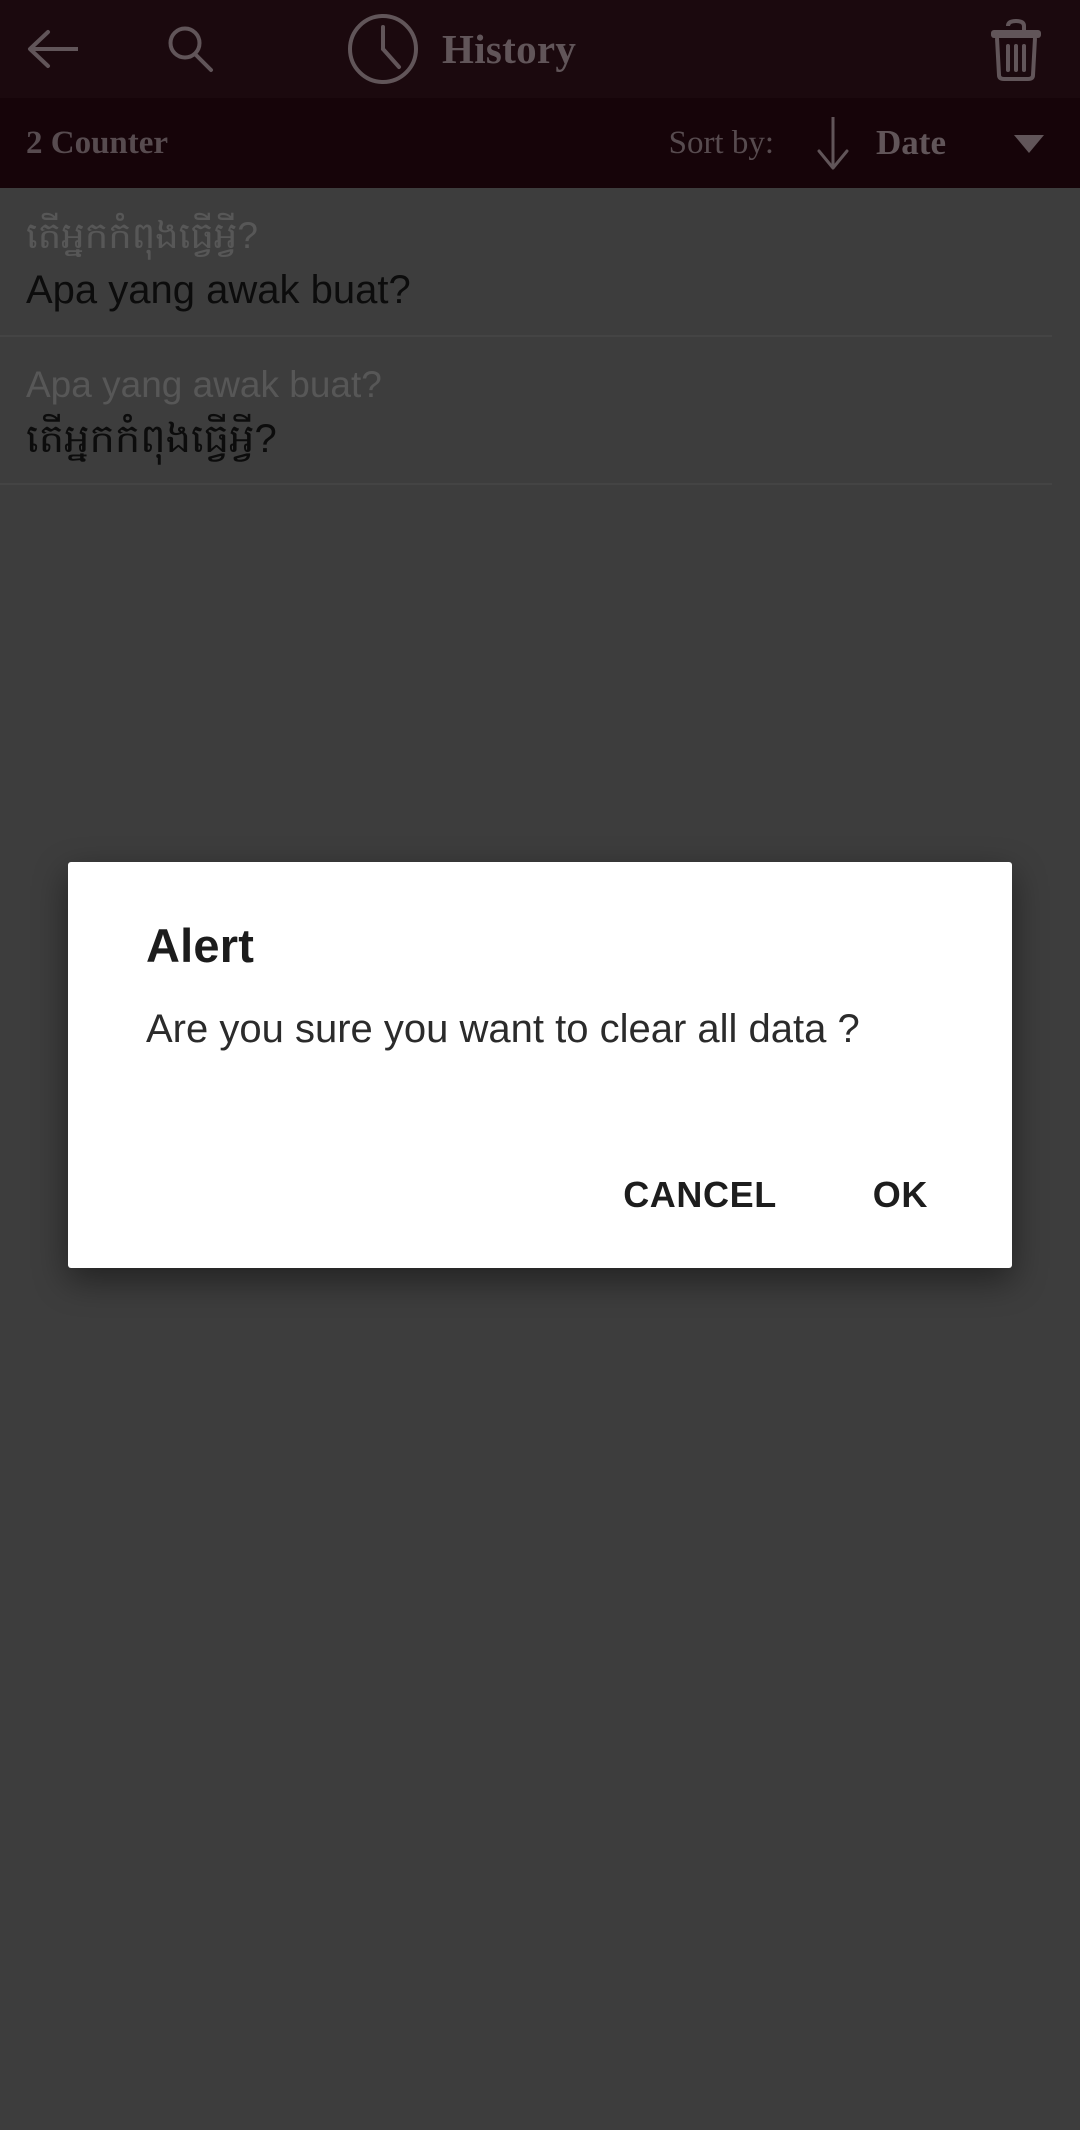 Image resolution: width=1080 pixels, height=2130 pixels. Describe the element at coordinates (700, 1195) in the screenshot. I see `cancel-button: CANCEL` at that location.